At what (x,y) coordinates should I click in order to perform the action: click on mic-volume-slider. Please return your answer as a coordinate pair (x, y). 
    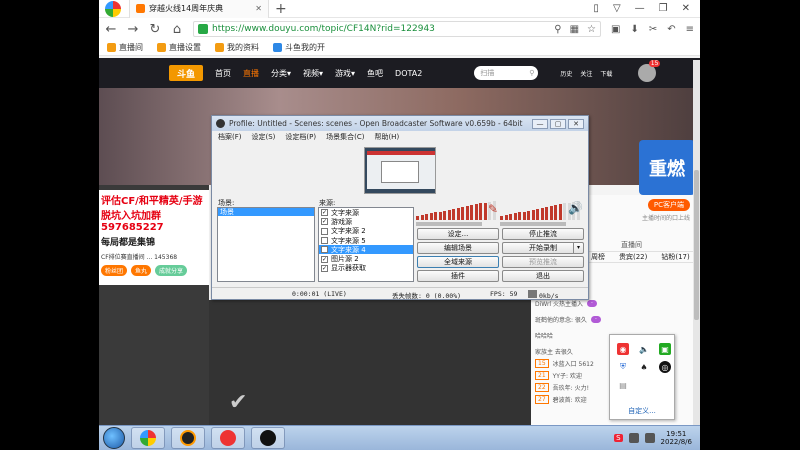
    Looking at the image, I should click on (449, 224).